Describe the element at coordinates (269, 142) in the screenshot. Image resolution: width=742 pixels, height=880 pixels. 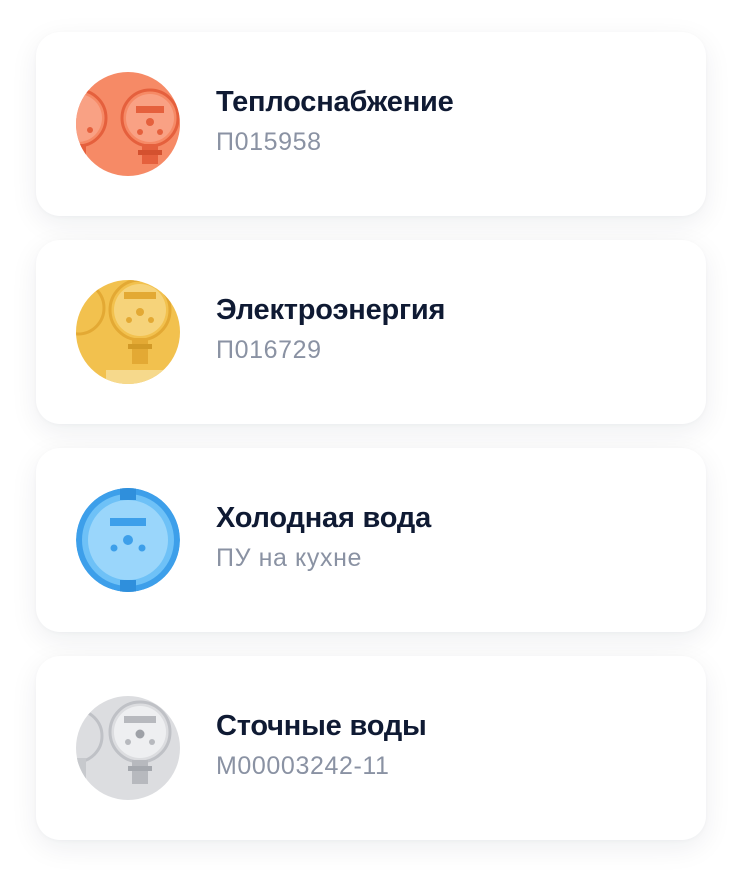
I see `meter-number: П015958` at that location.